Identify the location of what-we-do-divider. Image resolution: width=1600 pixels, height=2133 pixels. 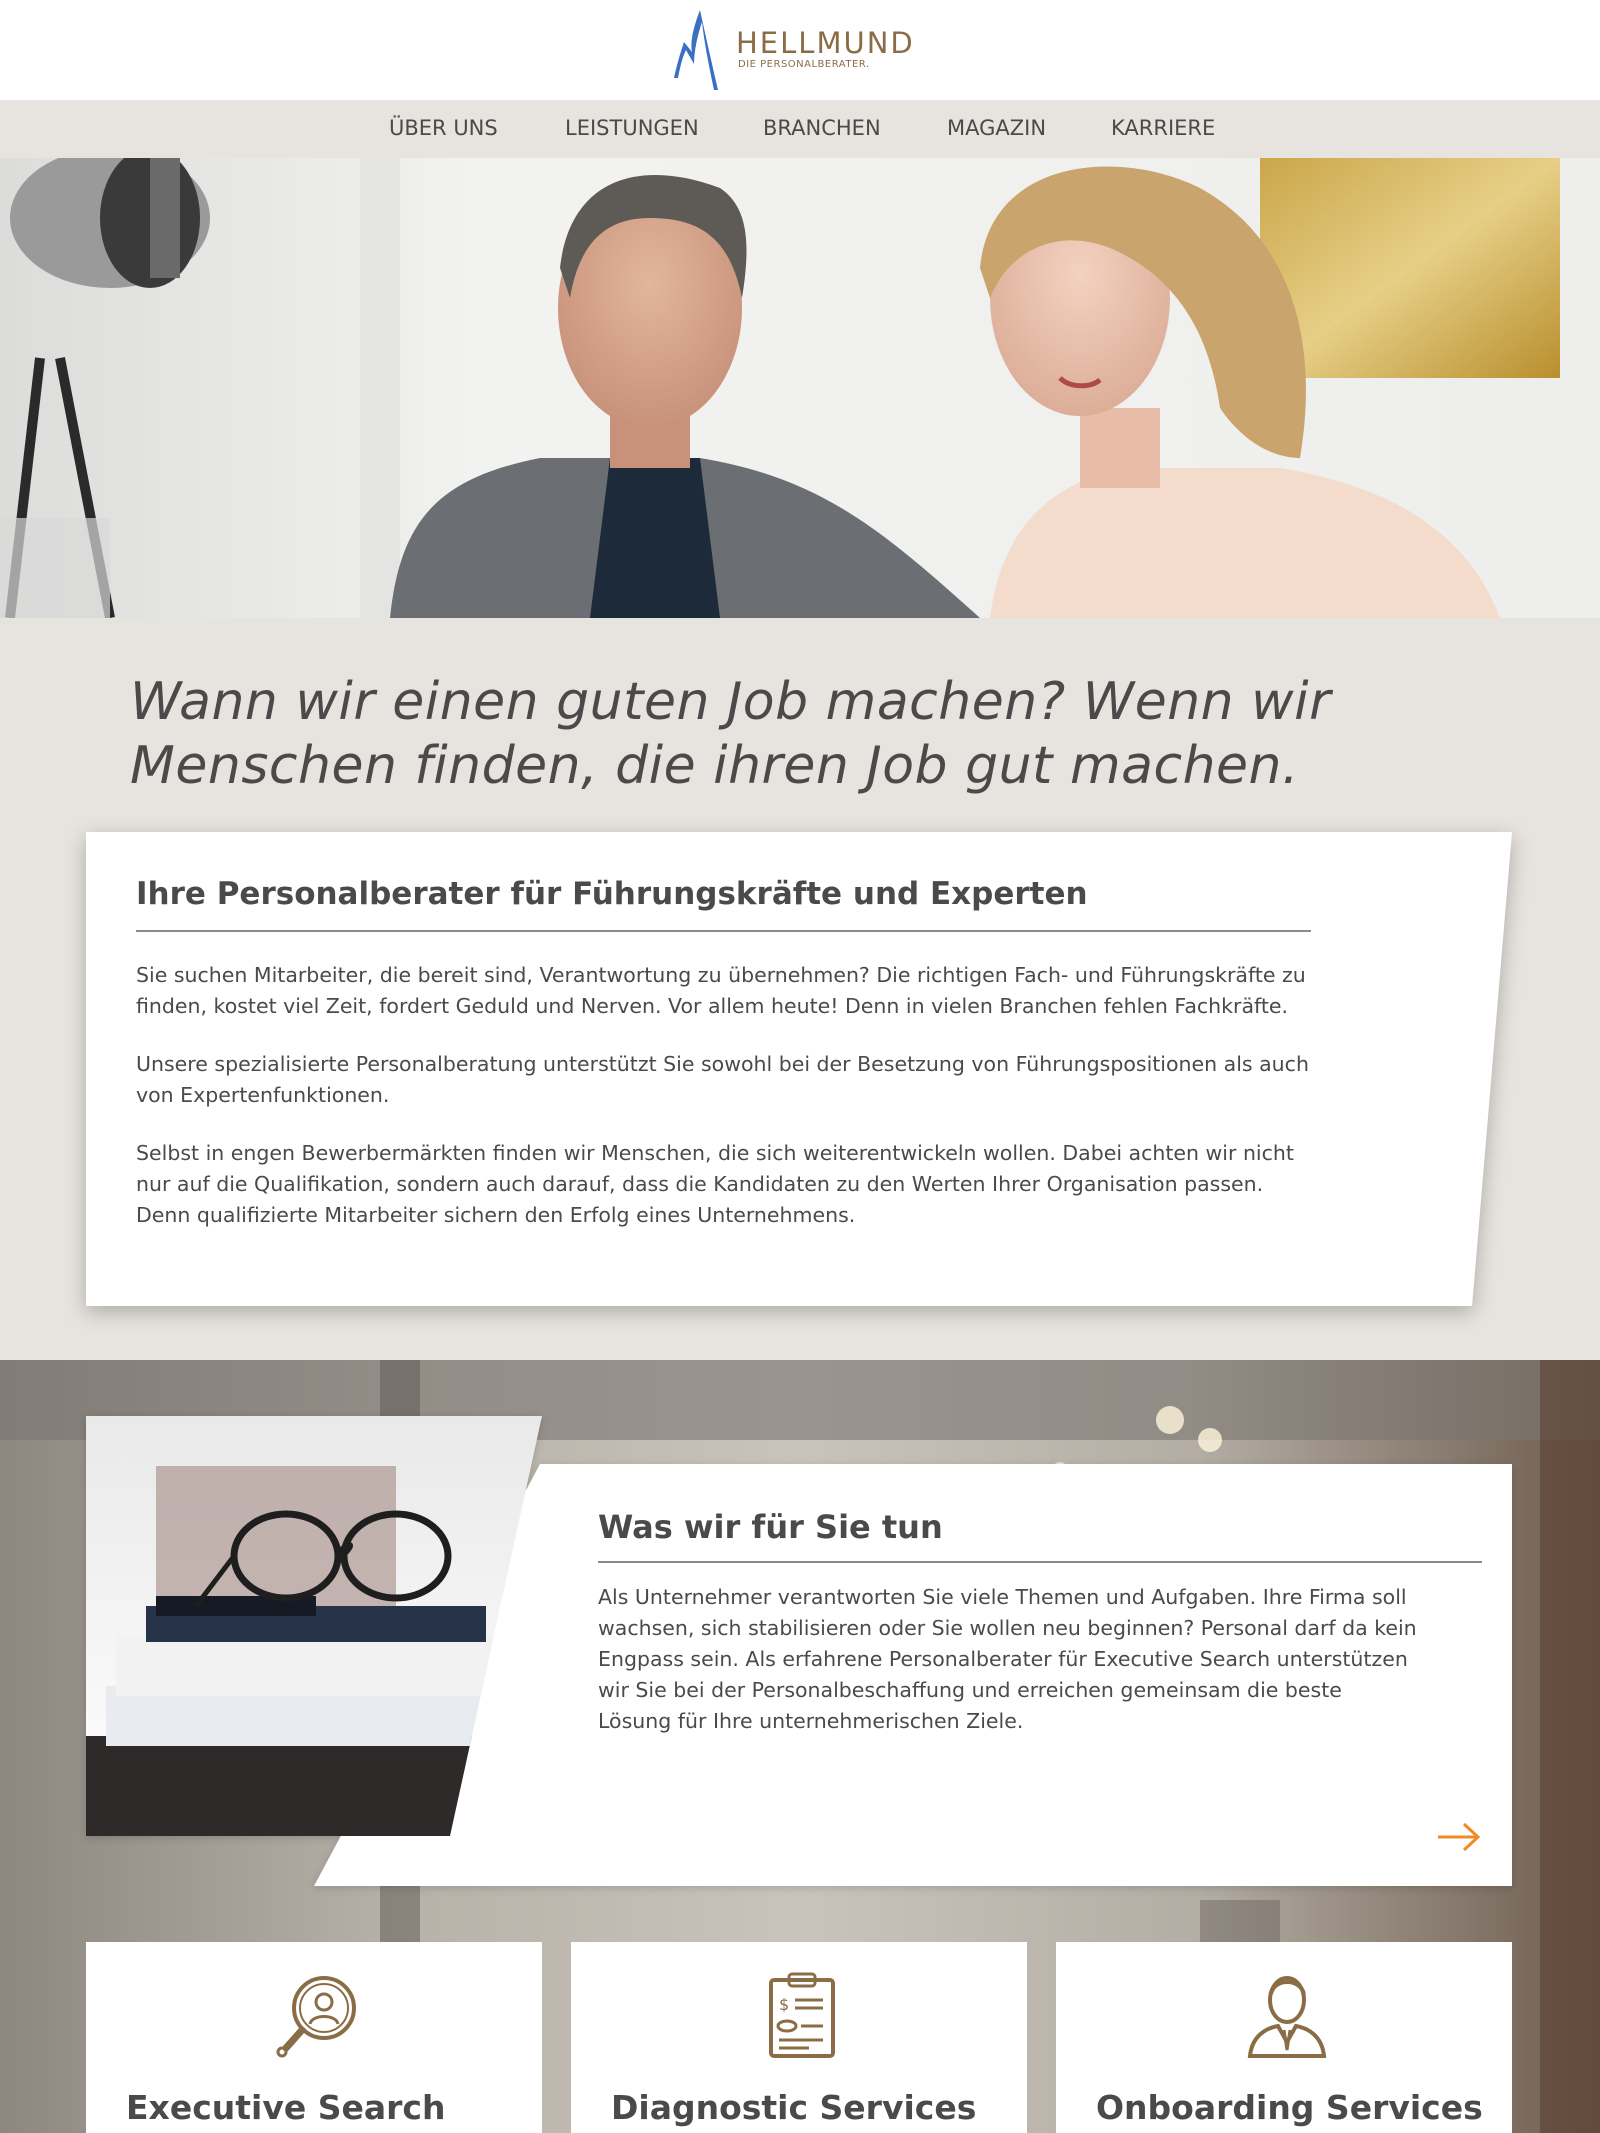
(1040, 1562).